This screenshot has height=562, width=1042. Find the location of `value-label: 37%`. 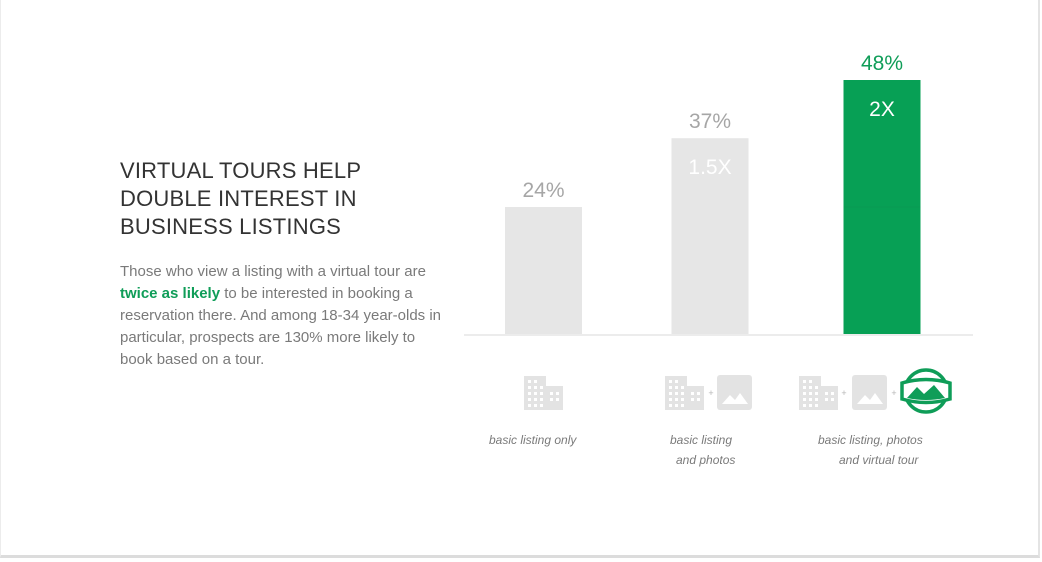

value-label: 37% is located at coordinates (710, 121).